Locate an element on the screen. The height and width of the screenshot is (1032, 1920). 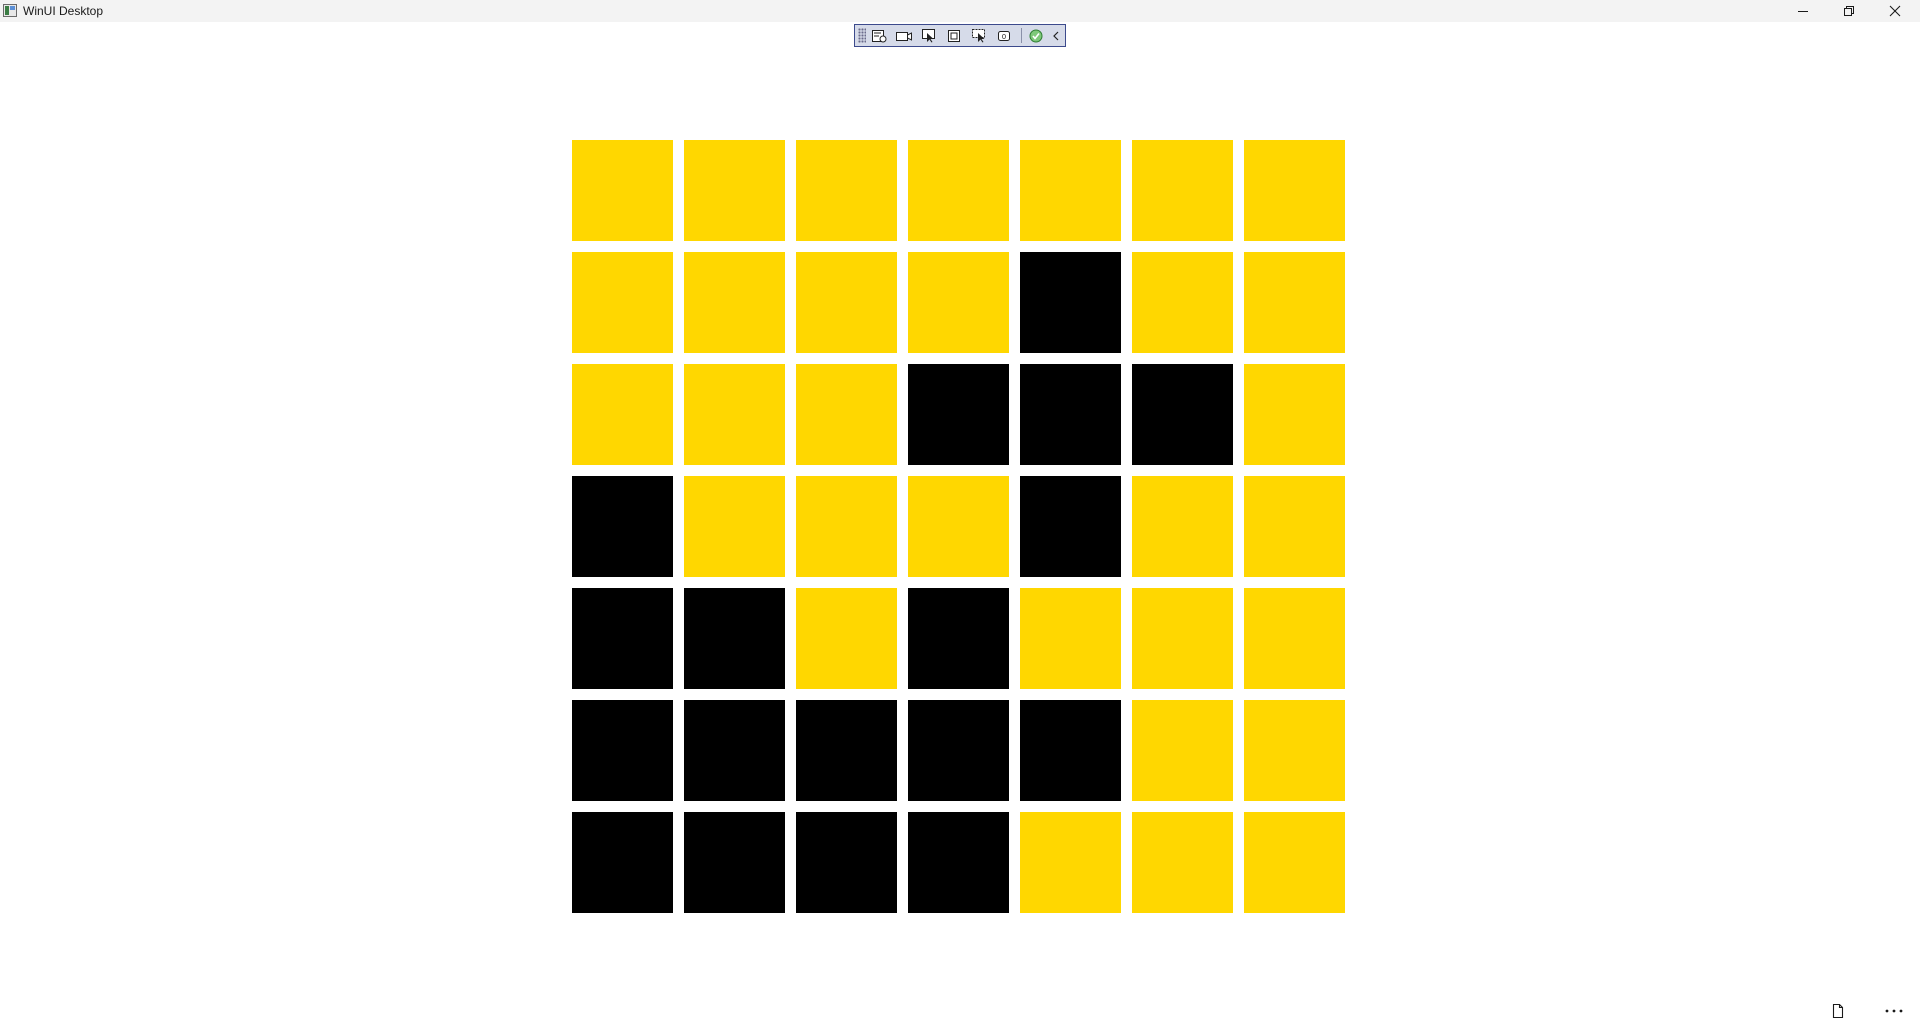
select-element-icon is located at coordinates (929, 36).